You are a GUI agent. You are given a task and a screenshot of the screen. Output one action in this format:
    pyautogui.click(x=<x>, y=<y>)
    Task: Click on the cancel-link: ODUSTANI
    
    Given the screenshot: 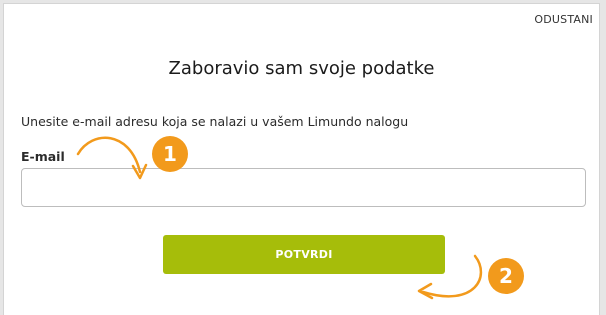 What is the action you would take?
    pyautogui.click(x=563, y=19)
    